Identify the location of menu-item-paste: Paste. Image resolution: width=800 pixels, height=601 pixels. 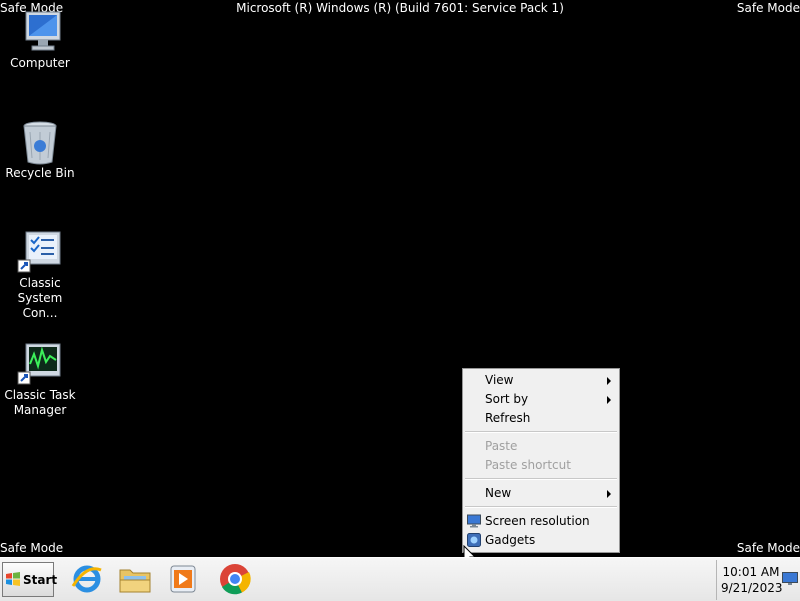
(541, 446).